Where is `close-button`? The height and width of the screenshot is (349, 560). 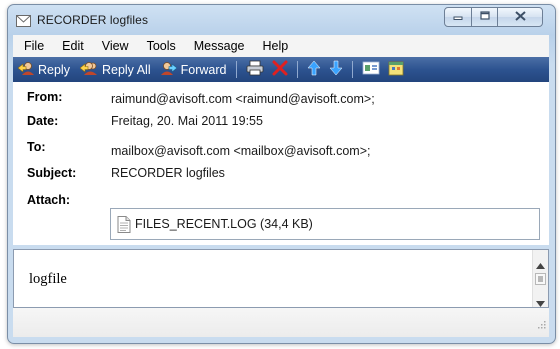
close-button is located at coordinates (520, 17).